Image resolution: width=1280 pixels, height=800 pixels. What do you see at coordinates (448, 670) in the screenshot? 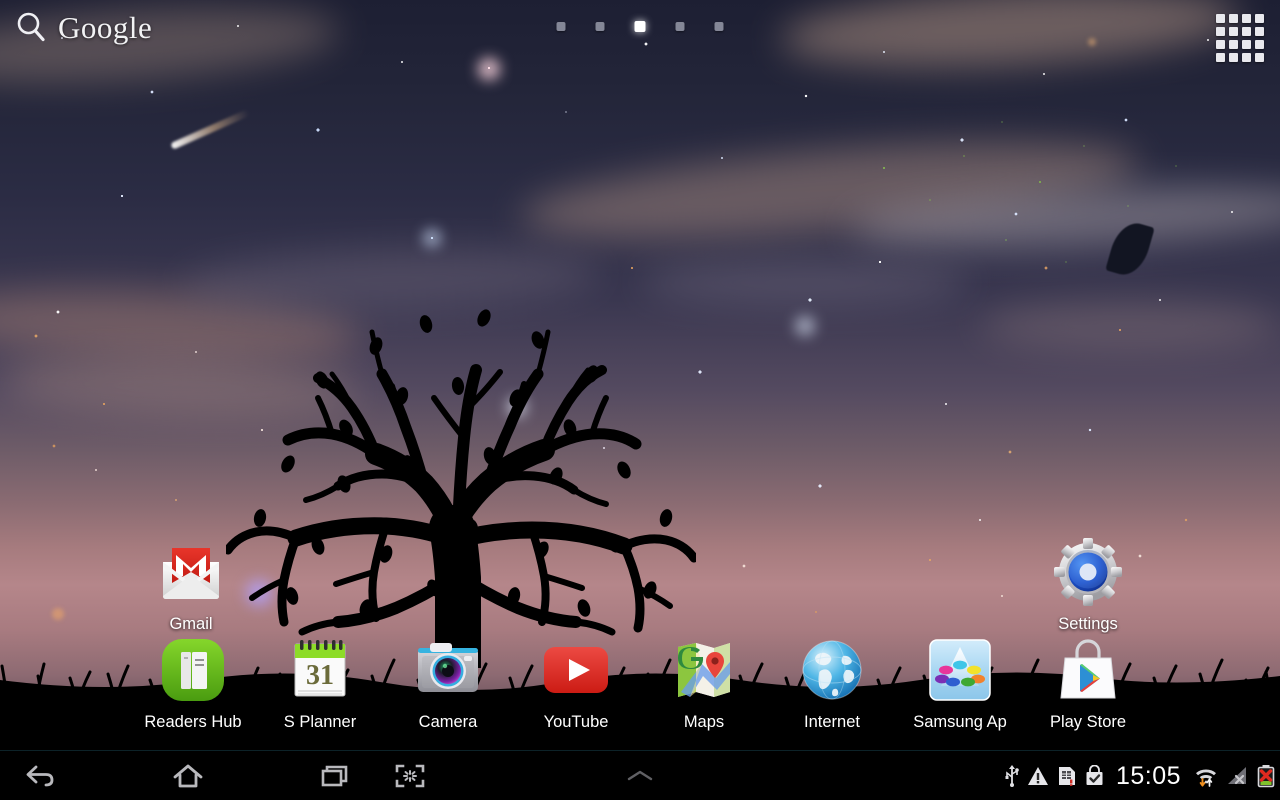
I see `camera-icon` at bounding box center [448, 670].